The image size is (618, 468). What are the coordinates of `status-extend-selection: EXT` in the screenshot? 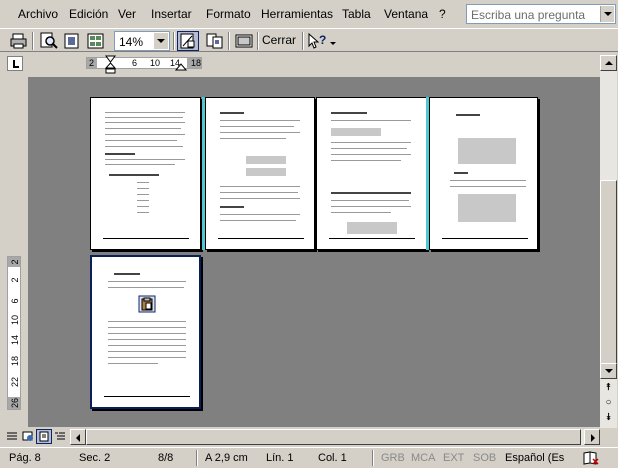 It's located at (453, 458).